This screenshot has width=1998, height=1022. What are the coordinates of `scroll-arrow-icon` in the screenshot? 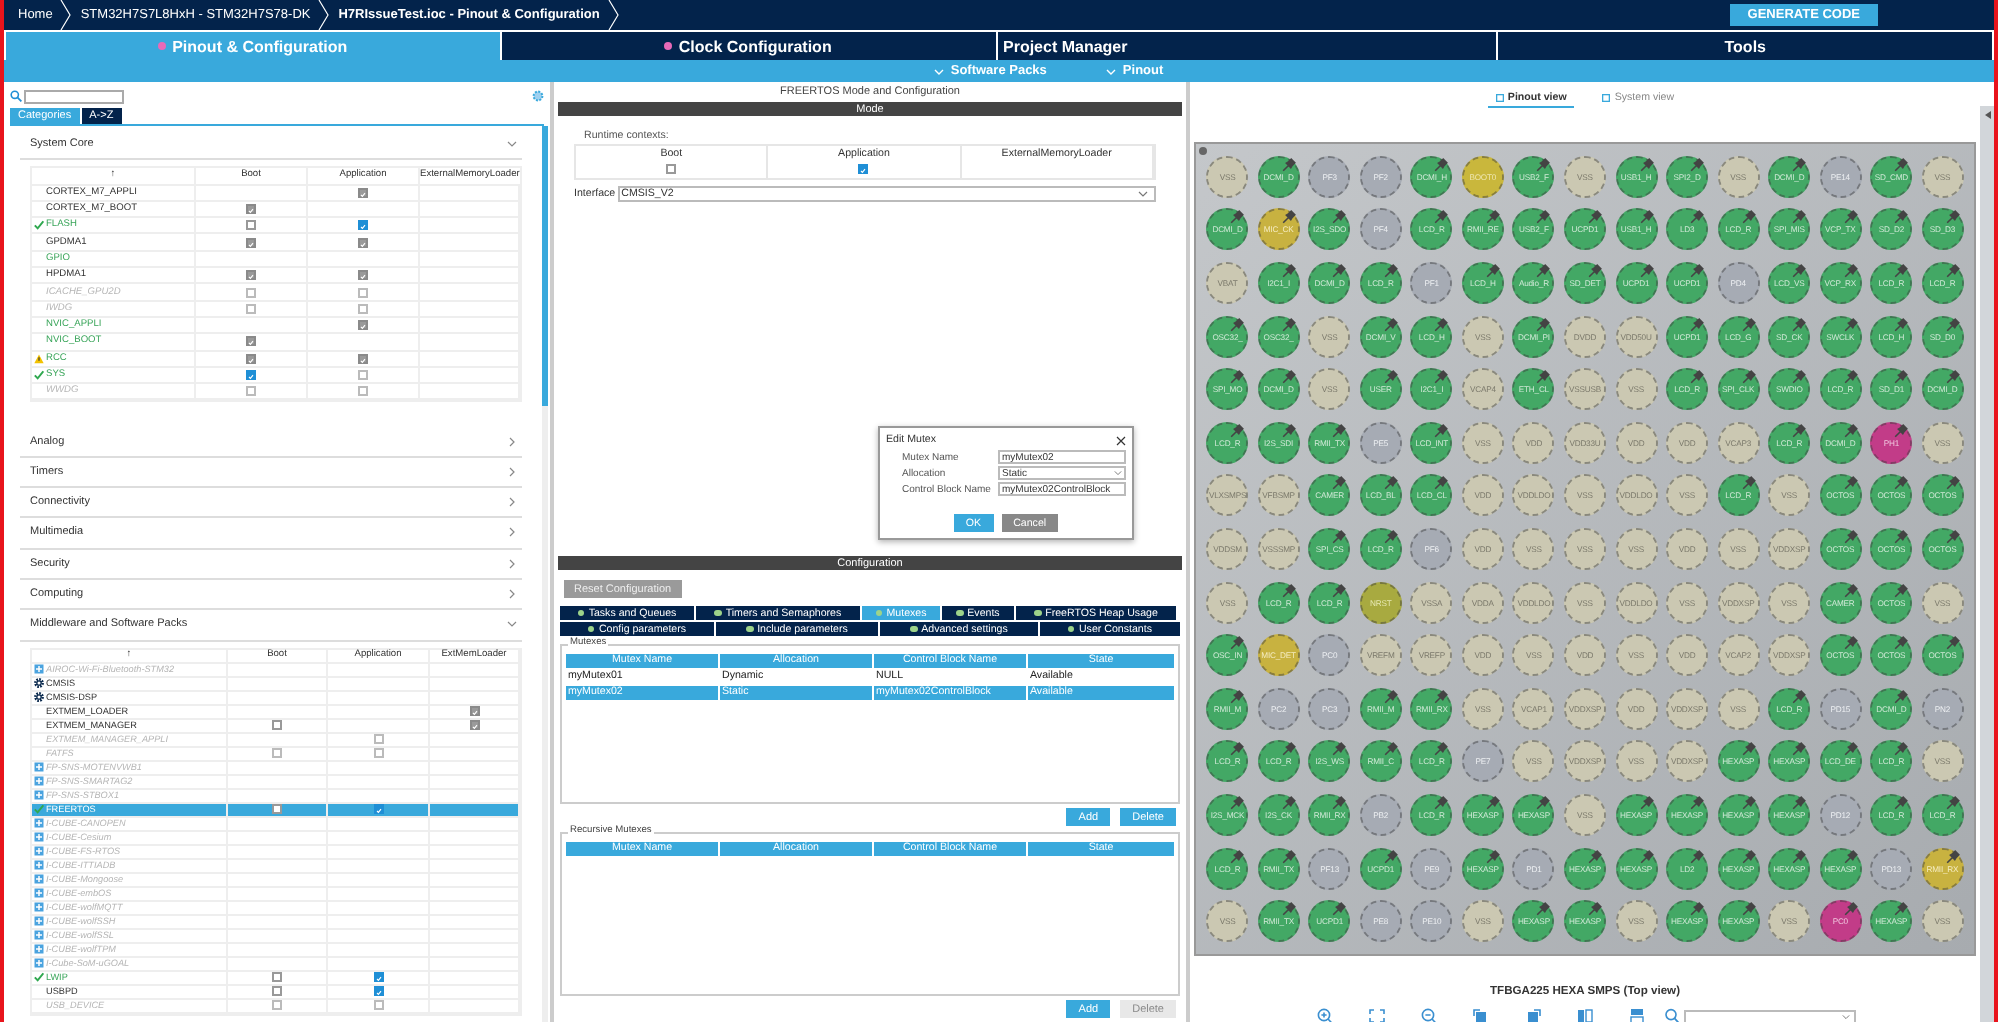 It's located at (1987, 115).